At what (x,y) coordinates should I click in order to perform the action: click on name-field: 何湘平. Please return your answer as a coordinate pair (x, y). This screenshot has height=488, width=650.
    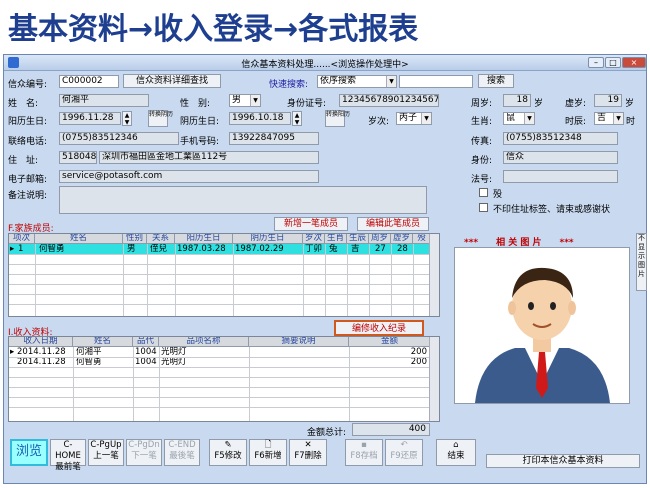
    Looking at the image, I should click on (104, 100).